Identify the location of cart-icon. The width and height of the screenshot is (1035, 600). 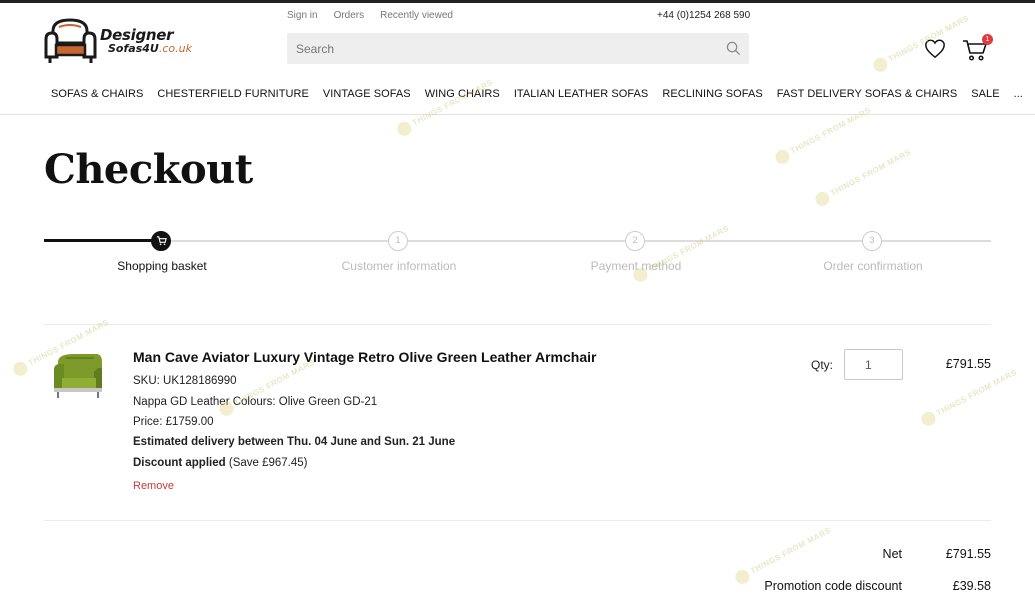
(161, 241).